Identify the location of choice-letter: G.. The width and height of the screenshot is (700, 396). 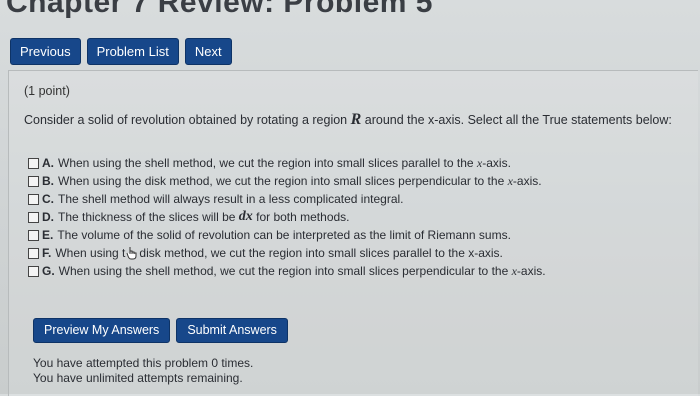
(48, 271).